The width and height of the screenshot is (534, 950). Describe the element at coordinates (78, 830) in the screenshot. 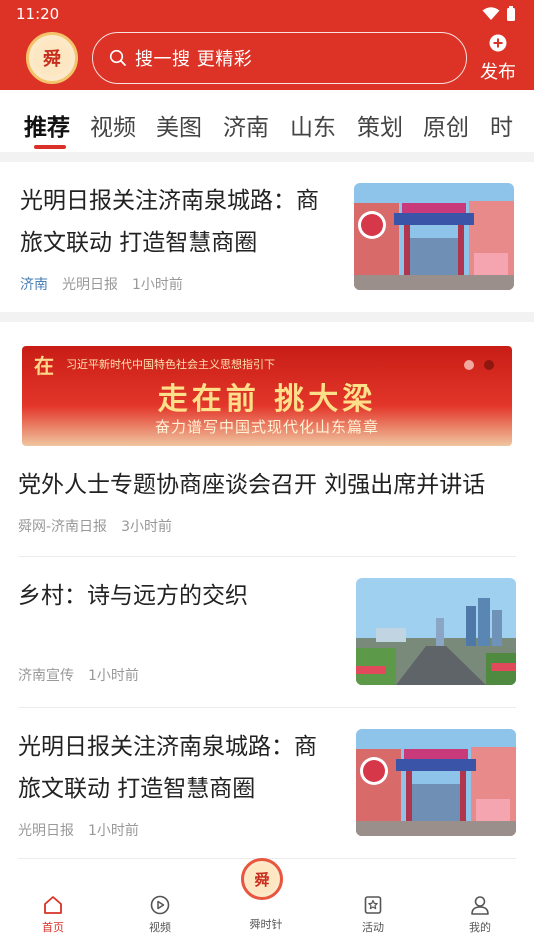

I see `article-meta: 光明日报 1小时前` at that location.